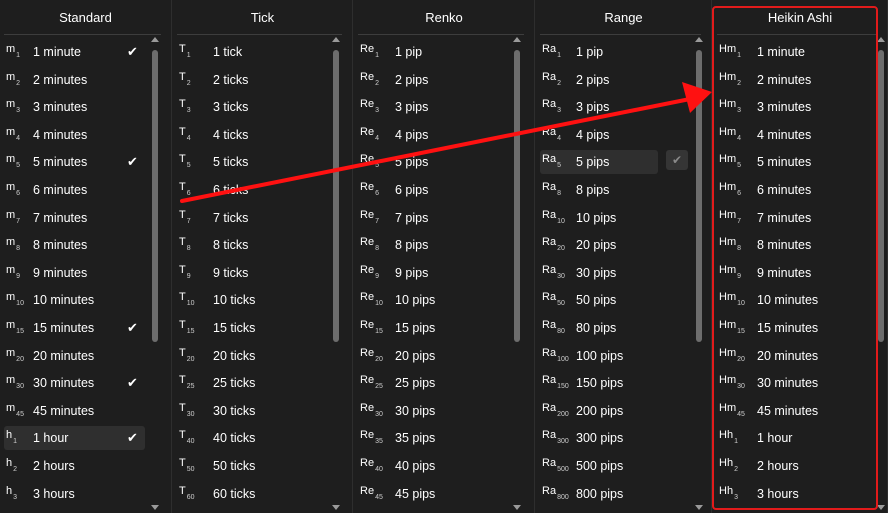 This screenshot has width=888, height=513. What do you see at coordinates (262, 383) in the screenshot?
I see `list-item: T25 25 ticks` at bounding box center [262, 383].